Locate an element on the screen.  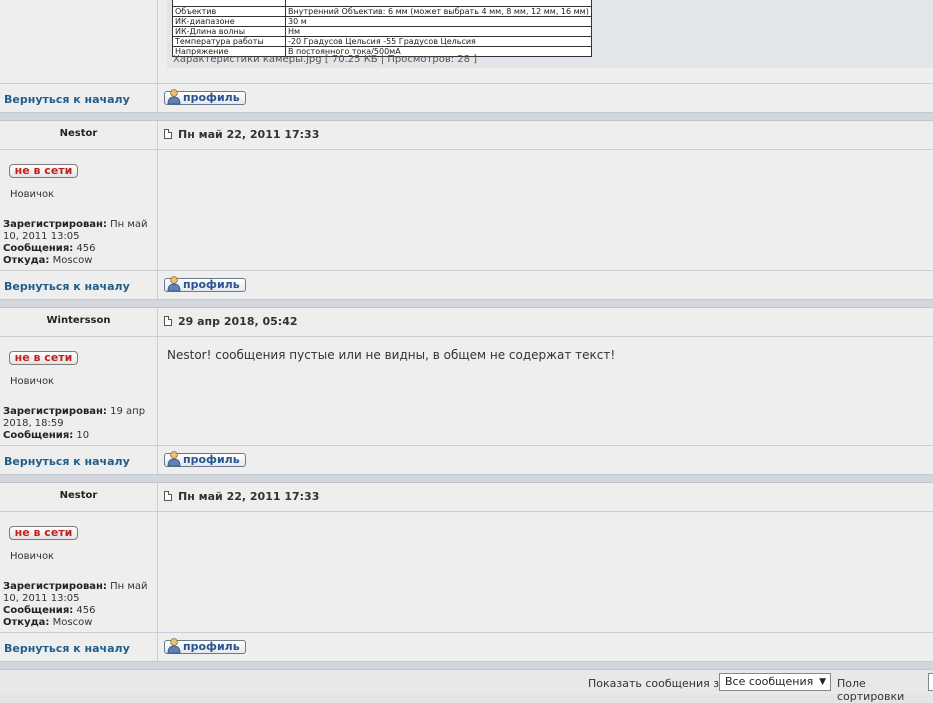
author-cell is located at coordinates (78, 41).